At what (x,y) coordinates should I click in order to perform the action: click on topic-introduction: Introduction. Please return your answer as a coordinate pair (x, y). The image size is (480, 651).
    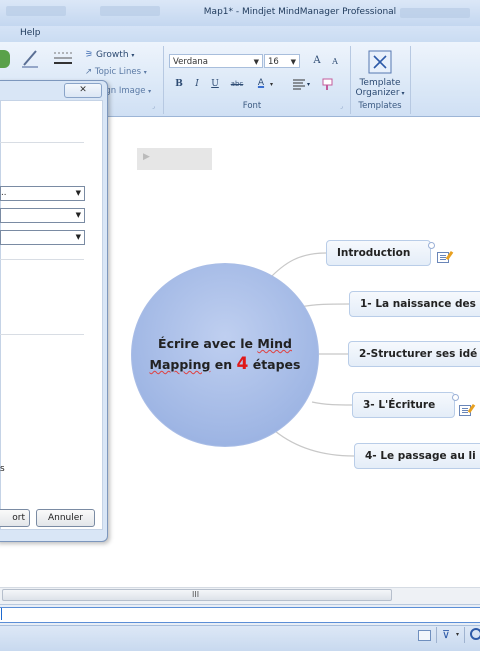
    Looking at the image, I should click on (378, 253).